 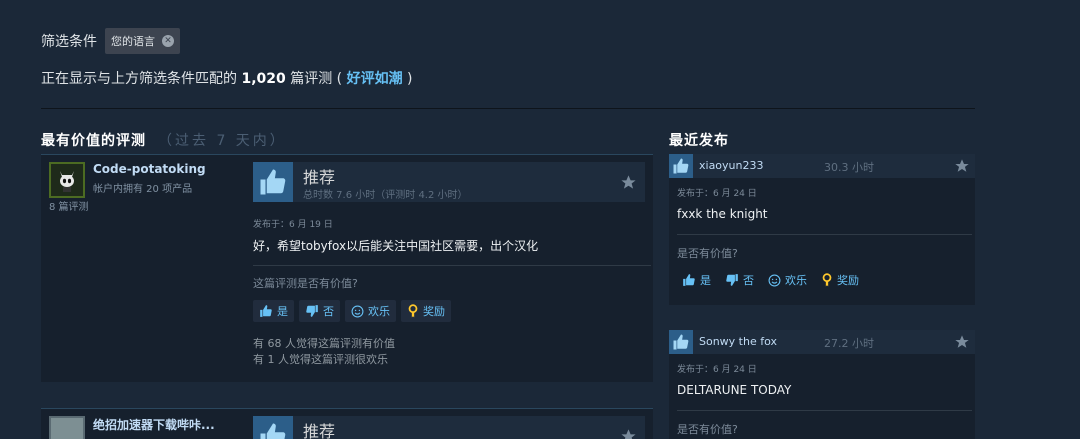 I want to click on review-vote-header: 推荐, so click(x=449, y=427).